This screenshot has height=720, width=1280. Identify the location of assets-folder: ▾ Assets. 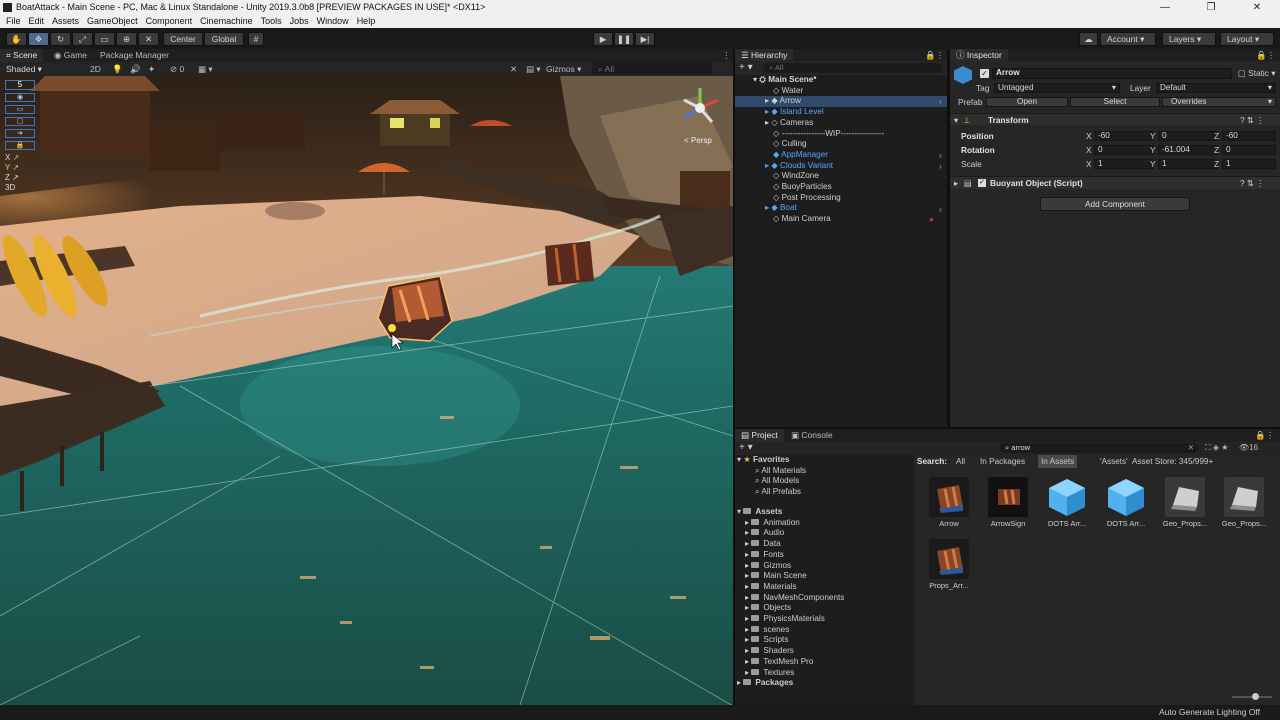
(759, 512).